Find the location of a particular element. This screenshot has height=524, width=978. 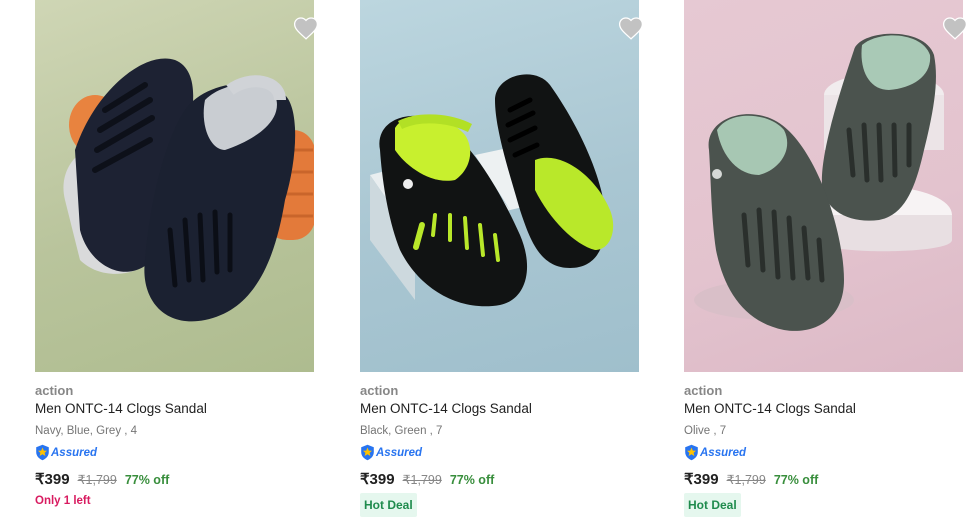

stock-alert: Only 1 left is located at coordinates (63, 501).